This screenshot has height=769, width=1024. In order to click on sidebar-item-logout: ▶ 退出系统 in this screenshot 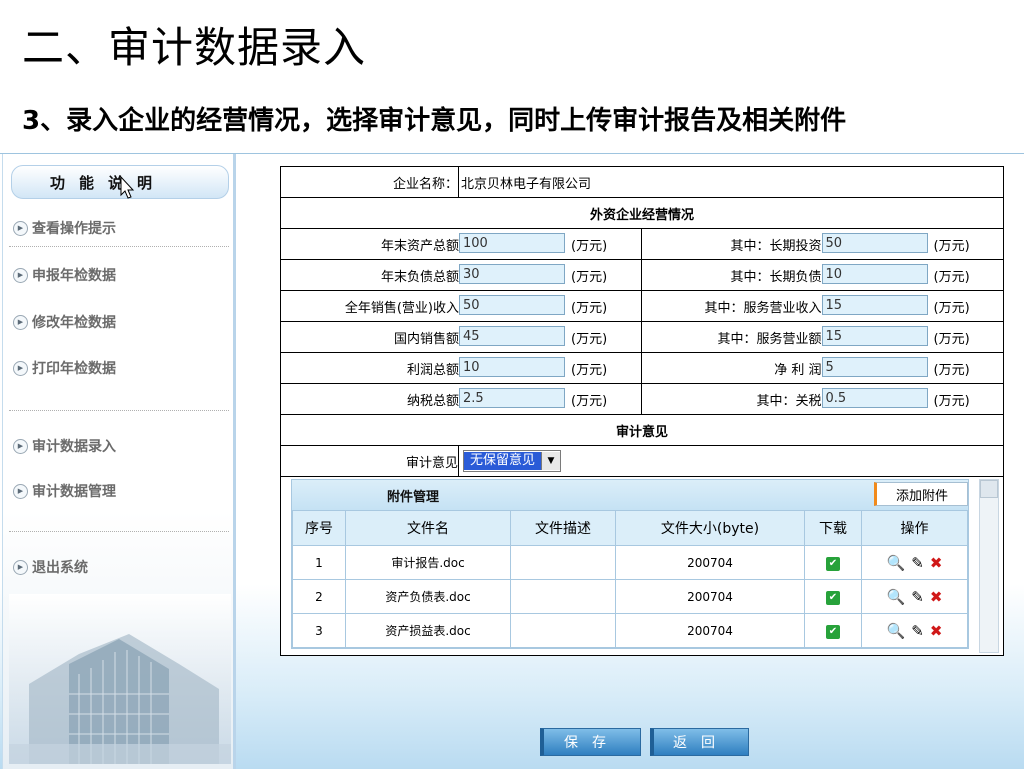, I will do `click(50, 567)`.